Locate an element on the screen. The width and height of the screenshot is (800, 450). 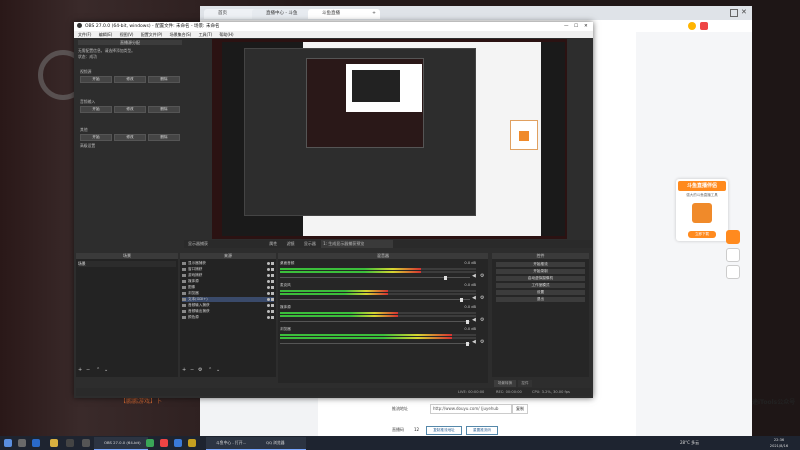
taskbar-app-qq: QQ 浏览器 is located at coordinates (281, 443).